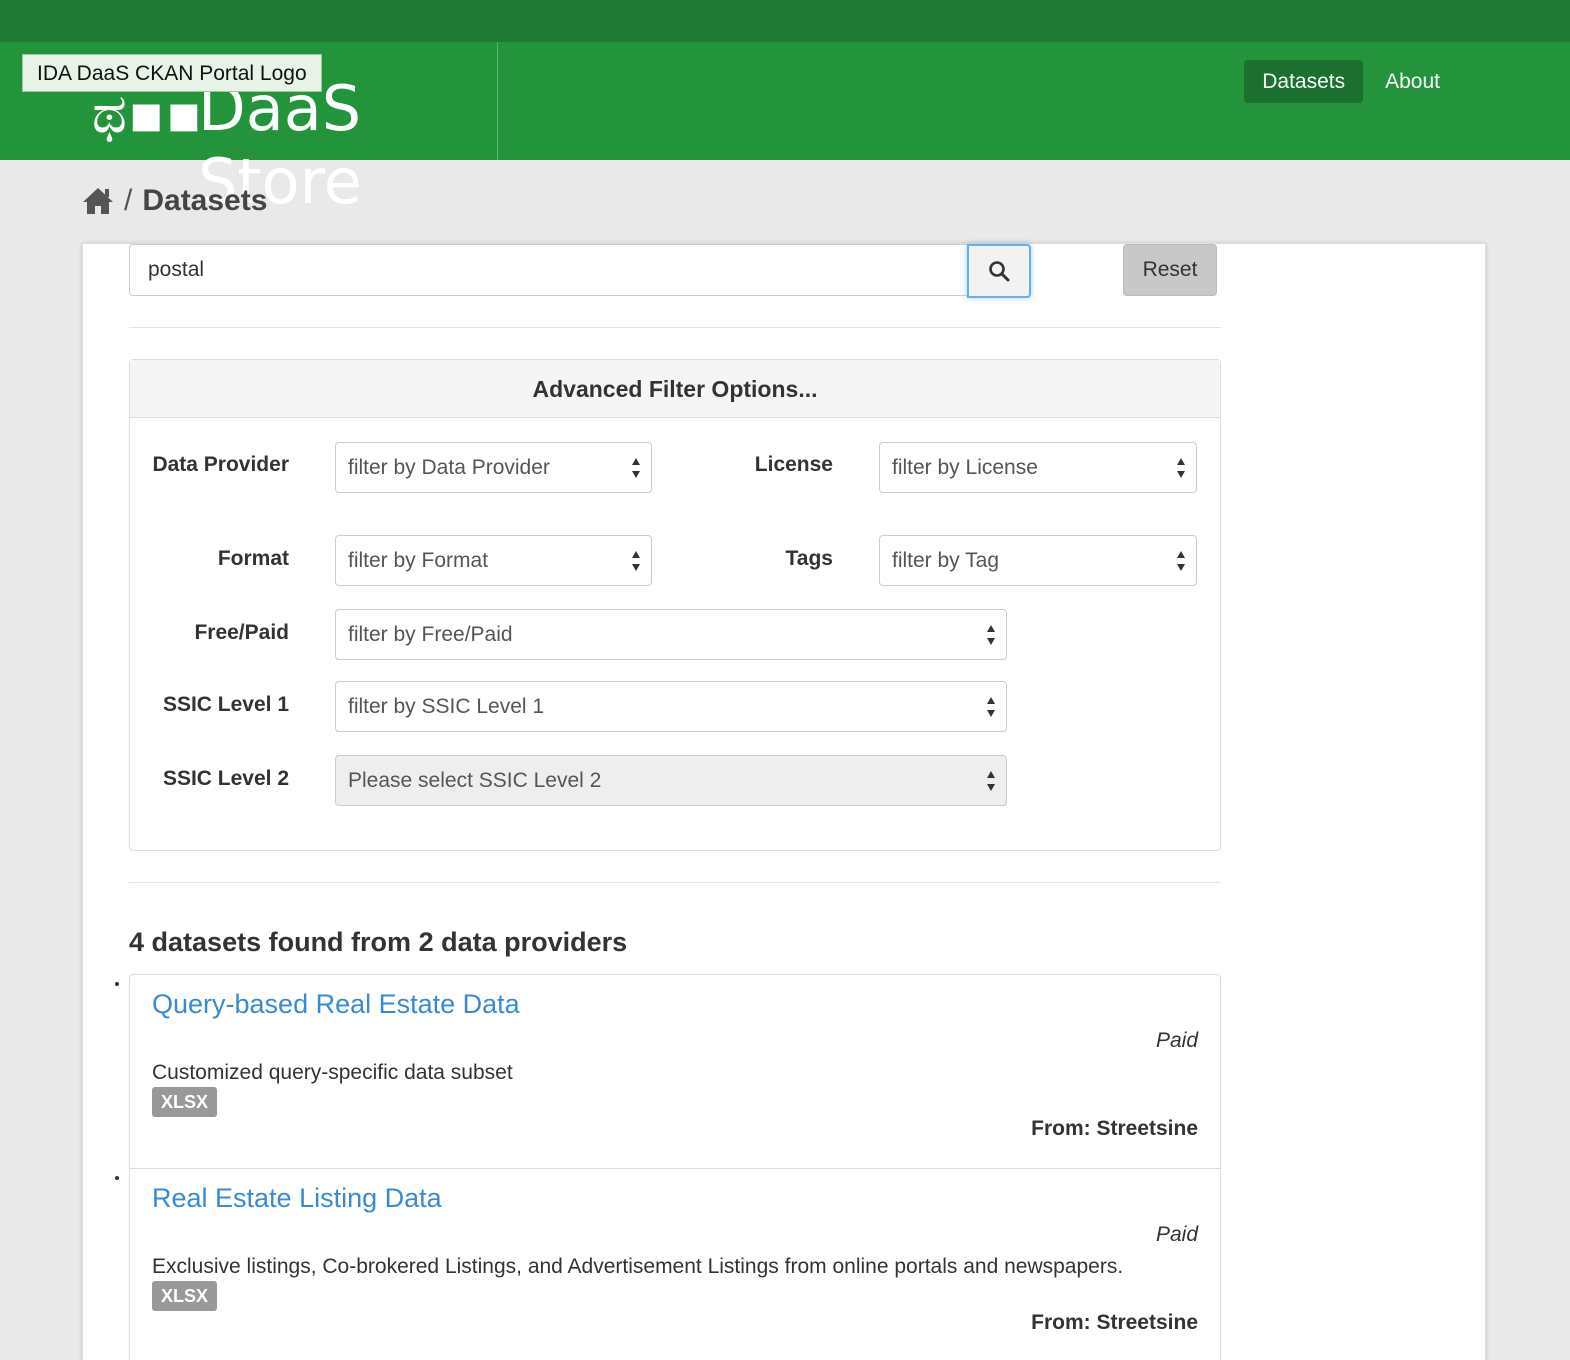  What do you see at coordinates (241, 632) in the screenshot?
I see `filter-label-free-paid: Free/Paid` at bounding box center [241, 632].